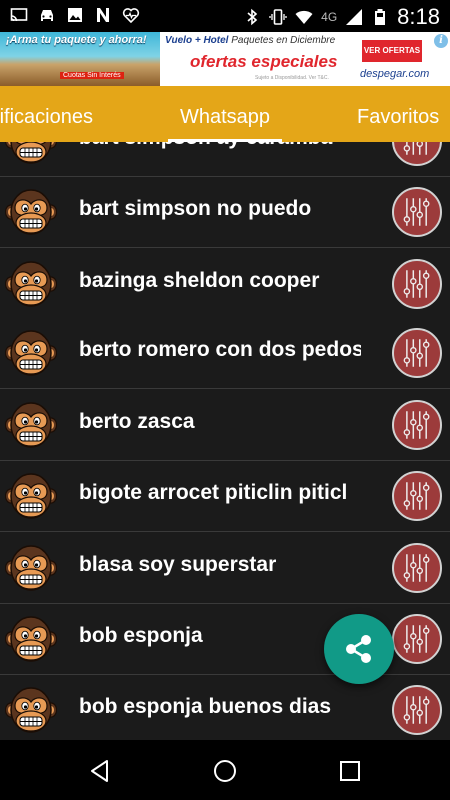 This screenshot has height=800, width=450. I want to click on list-item-title: bigote arrocet piticlin piticl, so click(213, 492).